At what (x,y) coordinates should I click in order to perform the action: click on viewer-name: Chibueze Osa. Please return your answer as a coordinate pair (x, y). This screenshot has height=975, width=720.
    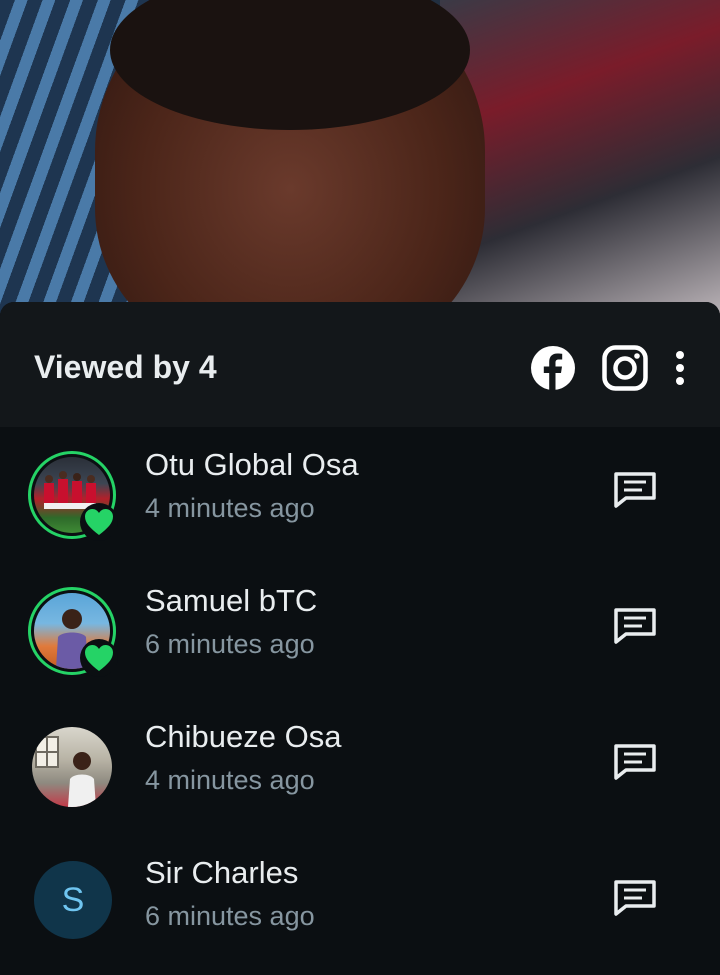
    Looking at the image, I should click on (243, 736).